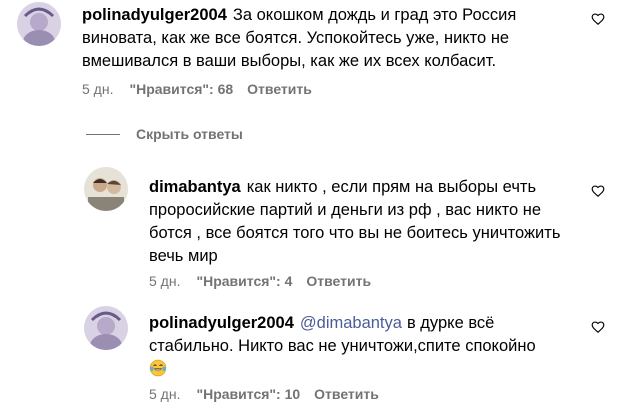  Describe the element at coordinates (158, 368) in the screenshot. I see `laughing-with-tears-emoji` at that location.